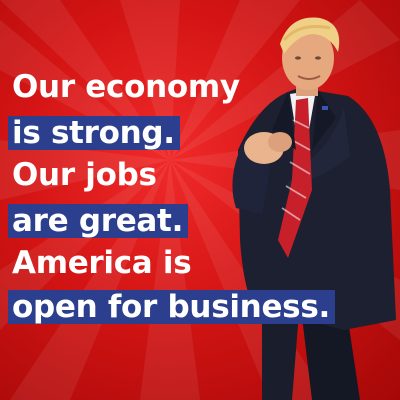 This screenshot has height=400, width=400. What do you see at coordinates (171, 307) in the screenshot?
I see `headline-line-6: open for business.` at bounding box center [171, 307].